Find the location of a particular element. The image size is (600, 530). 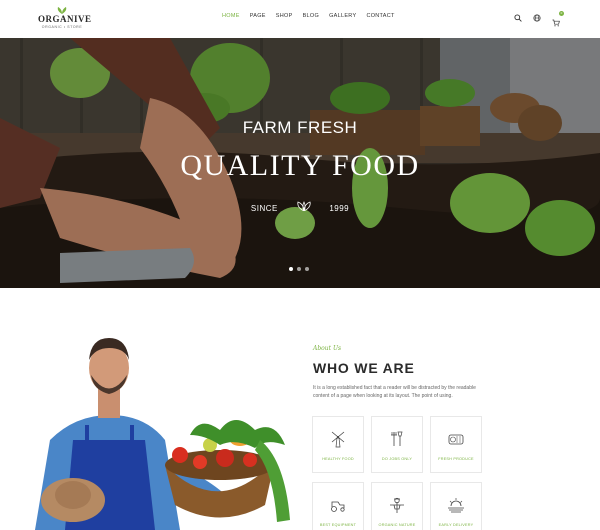

brand-name: ORGANIVE is located at coordinates (65, 19).